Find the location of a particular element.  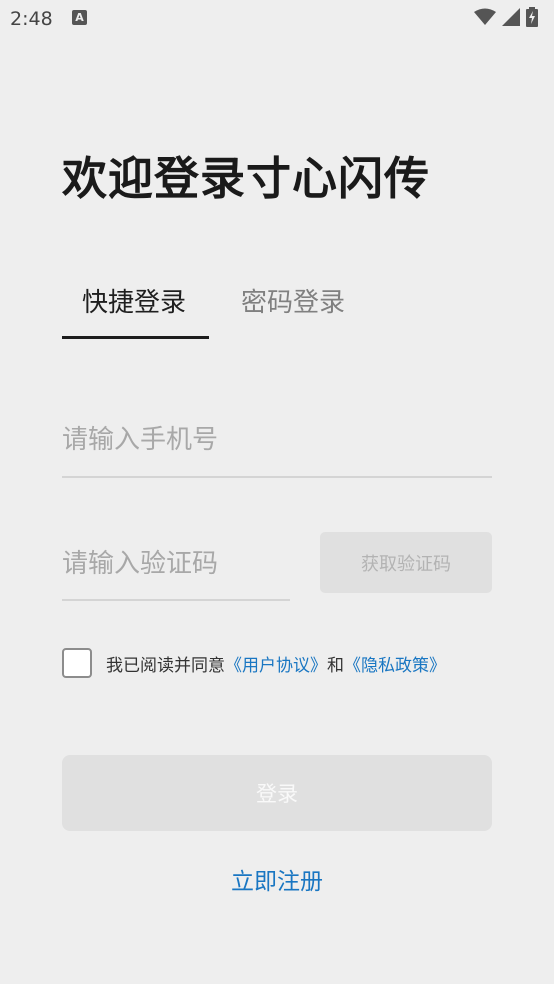

user-agreement-link: 《用户协议》 is located at coordinates (276, 666).